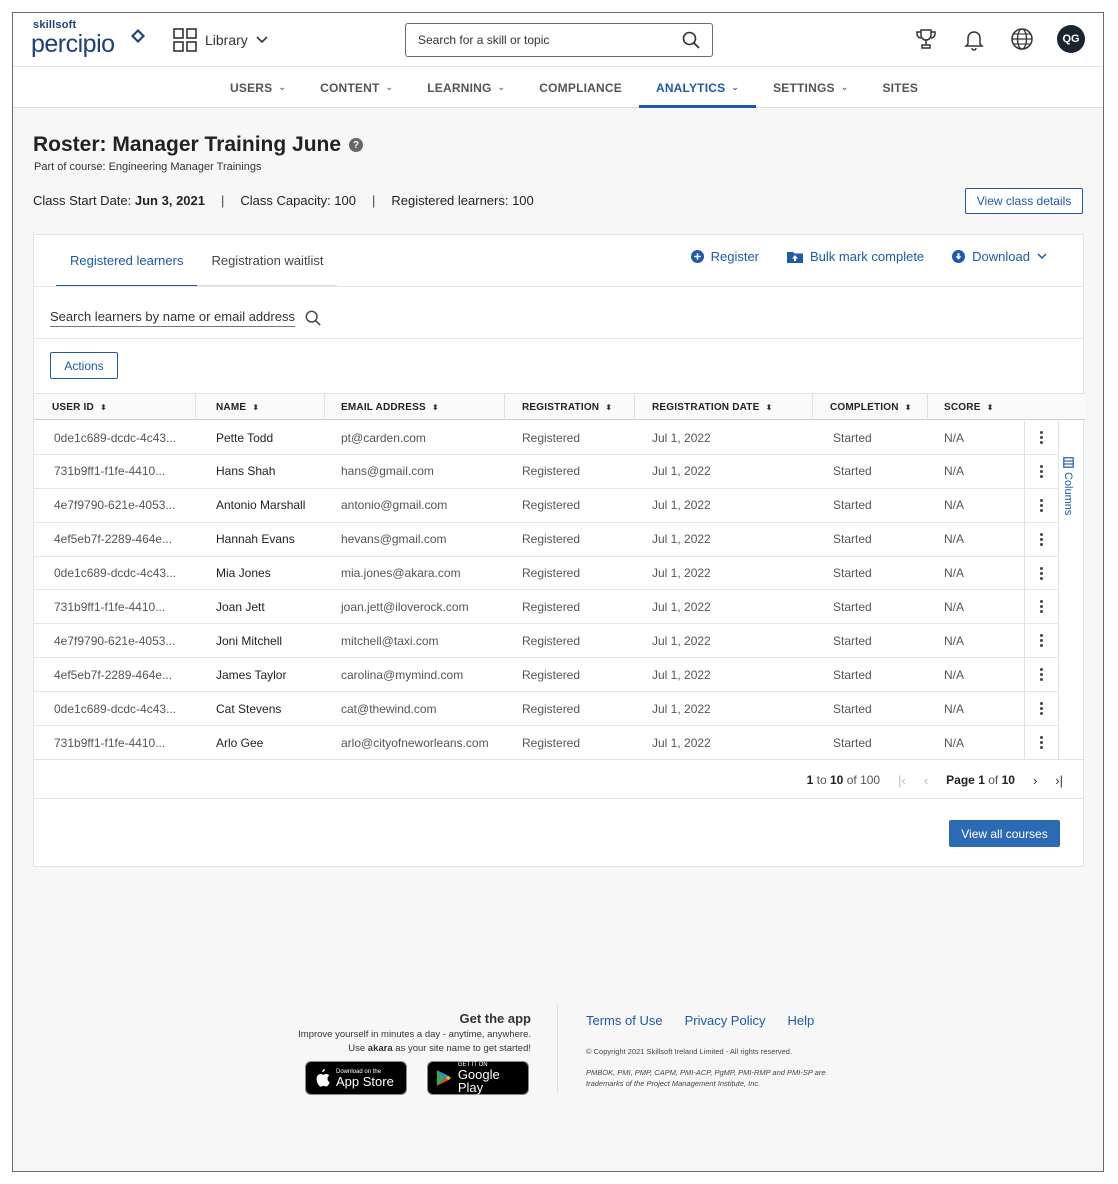 The image size is (1118, 1184). What do you see at coordinates (350, 87) in the screenshot?
I see `nav-item-label: CONTENT` at bounding box center [350, 87].